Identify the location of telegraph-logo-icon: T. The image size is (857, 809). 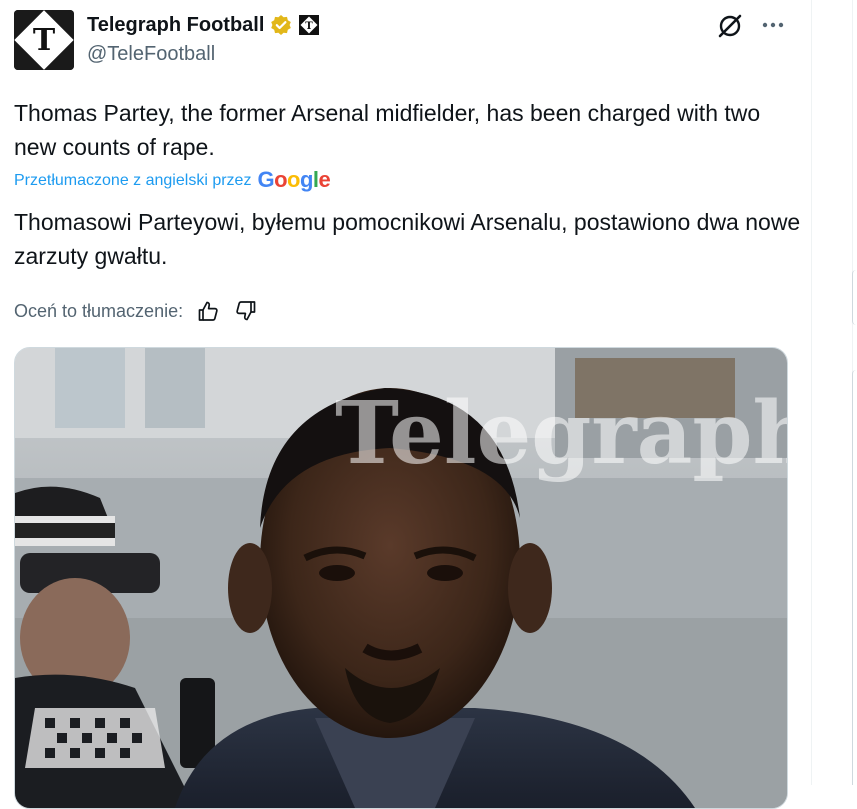
(44, 40).